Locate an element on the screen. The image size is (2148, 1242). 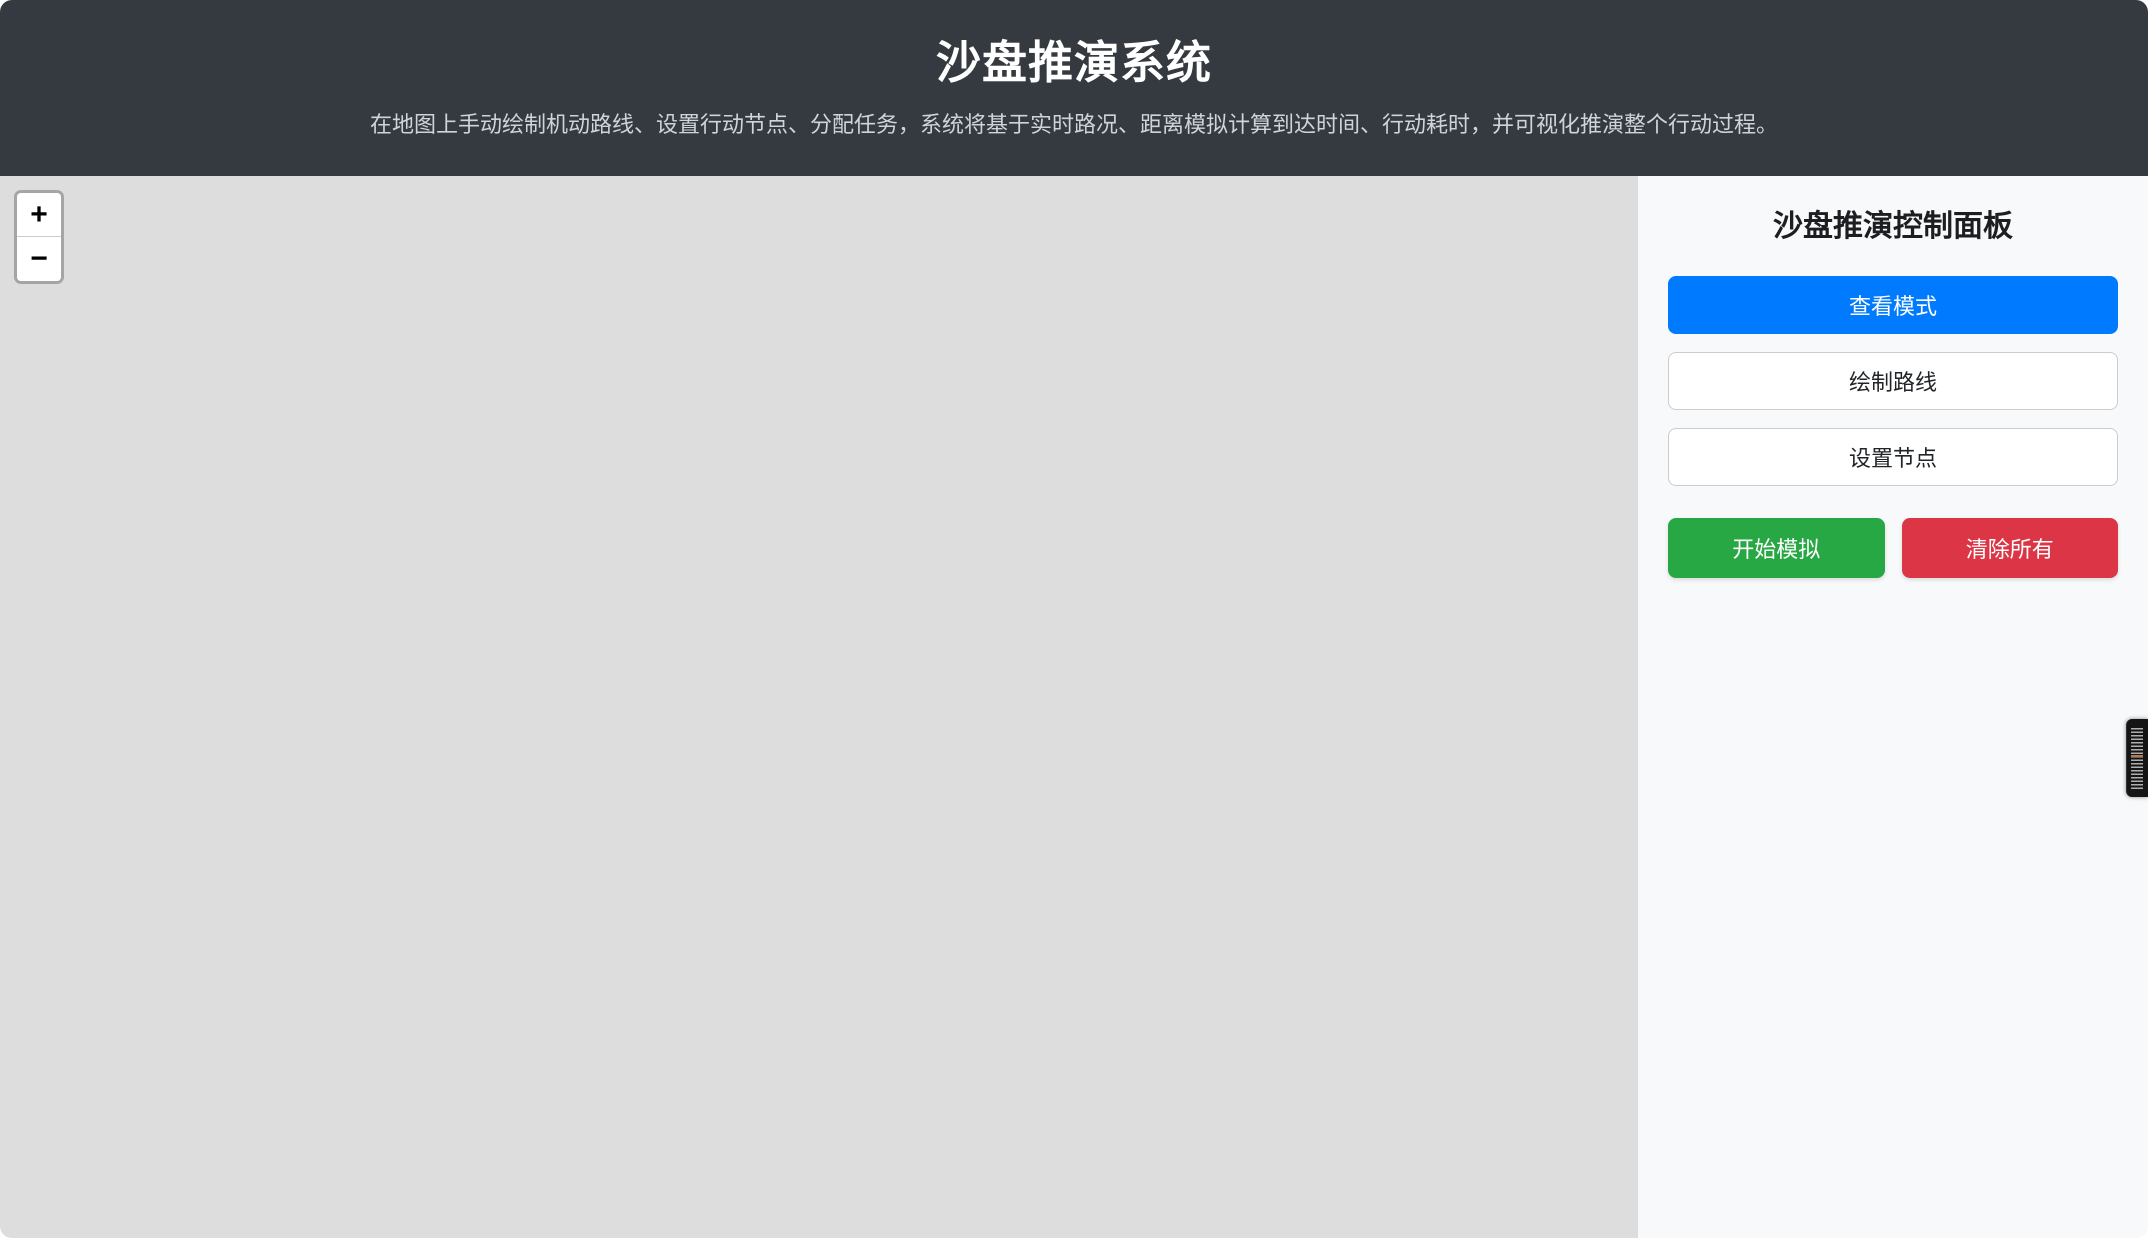
draw-route-button: 绘制路线 is located at coordinates (1893, 381).